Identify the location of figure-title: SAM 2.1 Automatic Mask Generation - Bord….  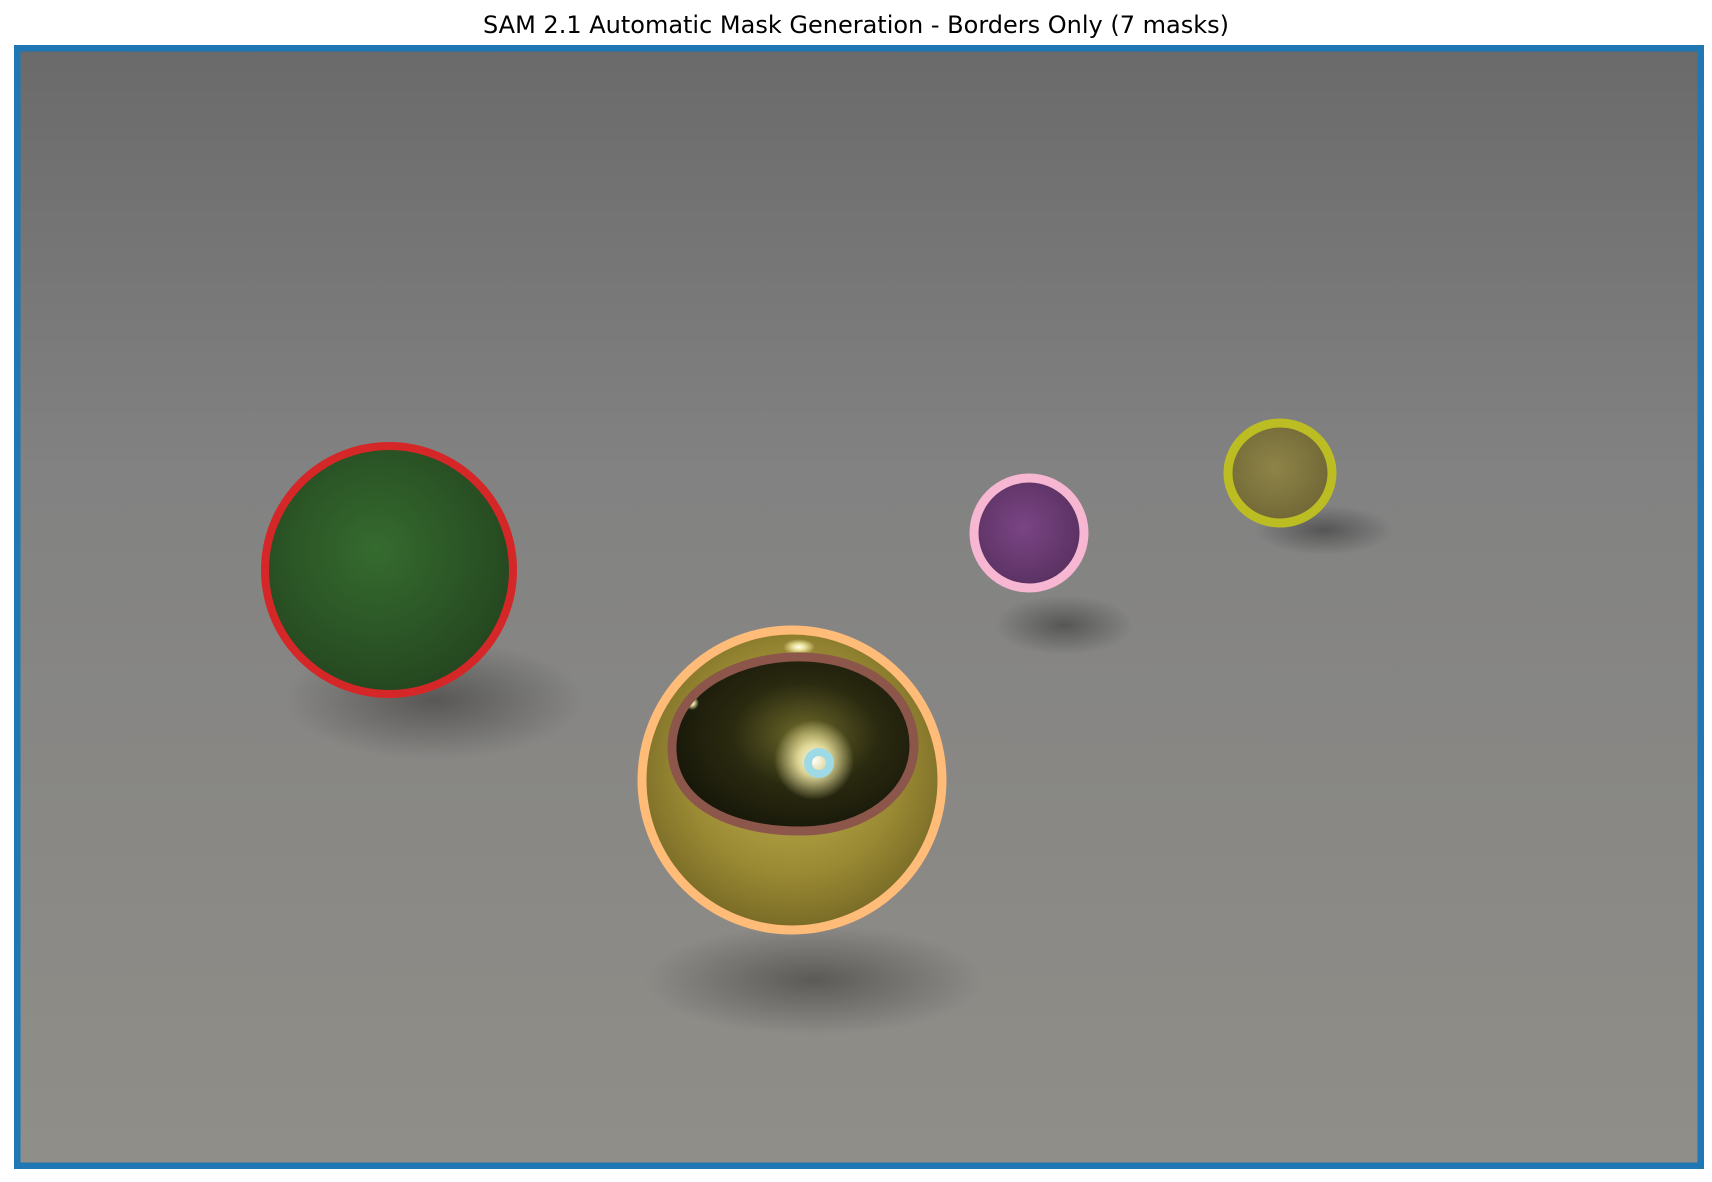
(855, 25).